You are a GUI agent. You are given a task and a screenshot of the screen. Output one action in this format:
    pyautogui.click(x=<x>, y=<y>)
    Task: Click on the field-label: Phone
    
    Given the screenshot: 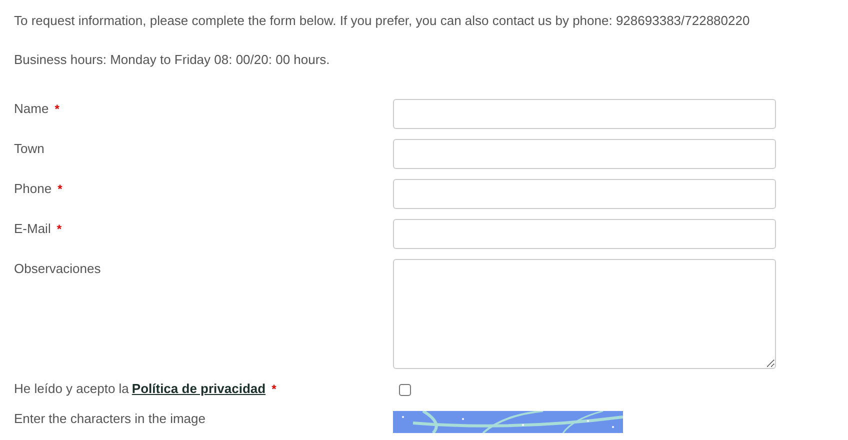 What is the action you would take?
    pyautogui.click(x=33, y=189)
    